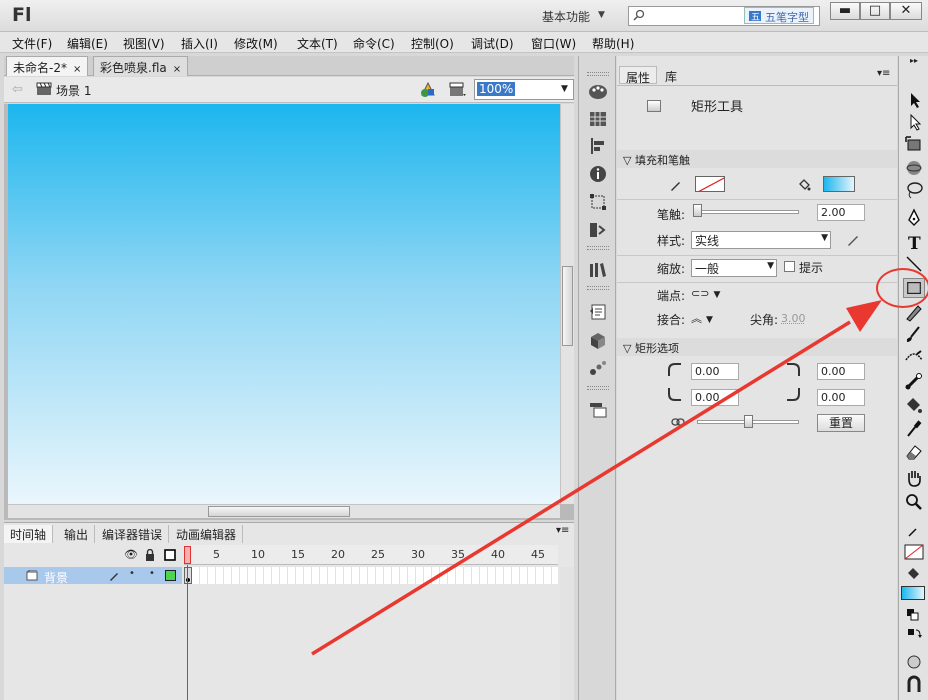 Image resolution: width=928 pixels, height=700 pixels. Describe the element at coordinates (598, 312) in the screenshot. I see `actions-icon` at that location.